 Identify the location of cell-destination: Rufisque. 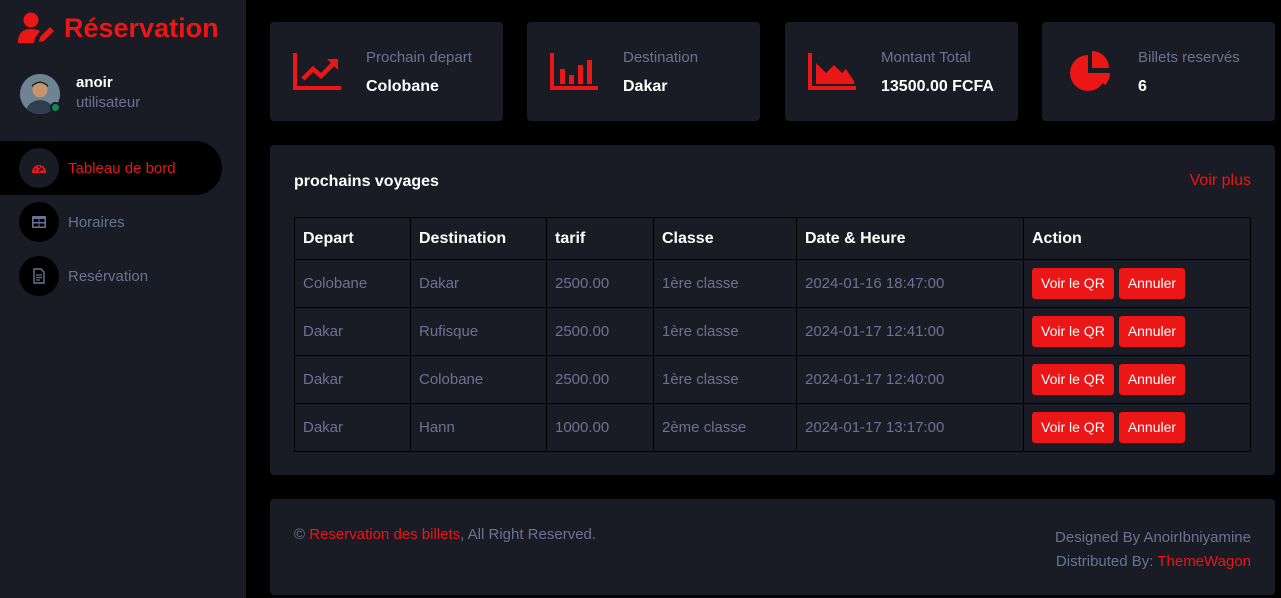
(478, 331).